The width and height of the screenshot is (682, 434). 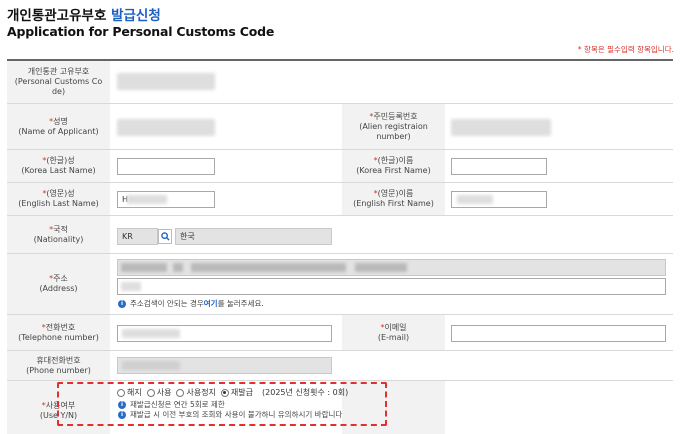 What do you see at coordinates (141, 31) in the screenshot?
I see `page-title-english: Application for Personal Customs Code` at bounding box center [141, 31].